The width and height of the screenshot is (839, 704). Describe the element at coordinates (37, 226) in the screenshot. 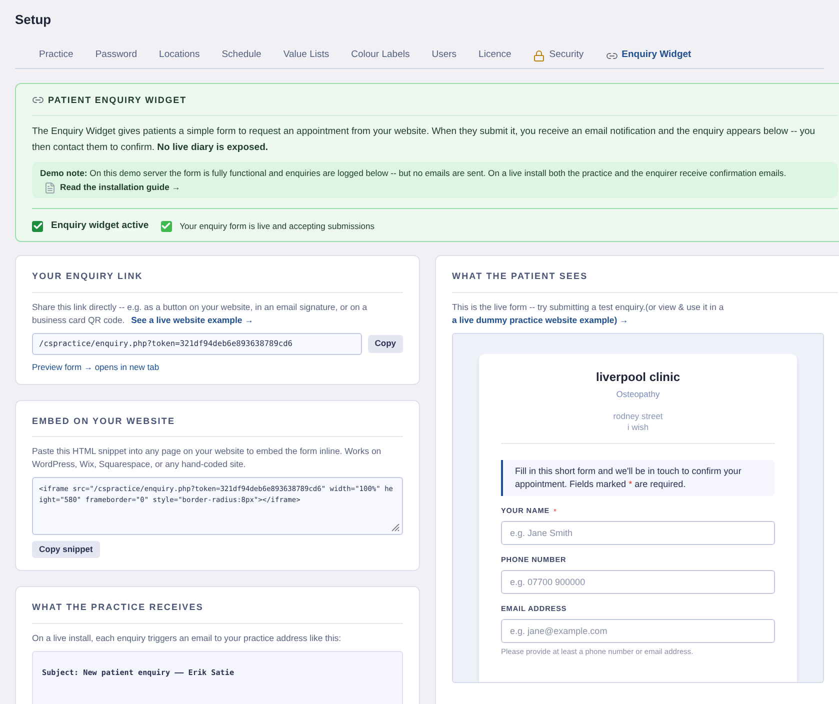

I see `active-checkbox` at that location.